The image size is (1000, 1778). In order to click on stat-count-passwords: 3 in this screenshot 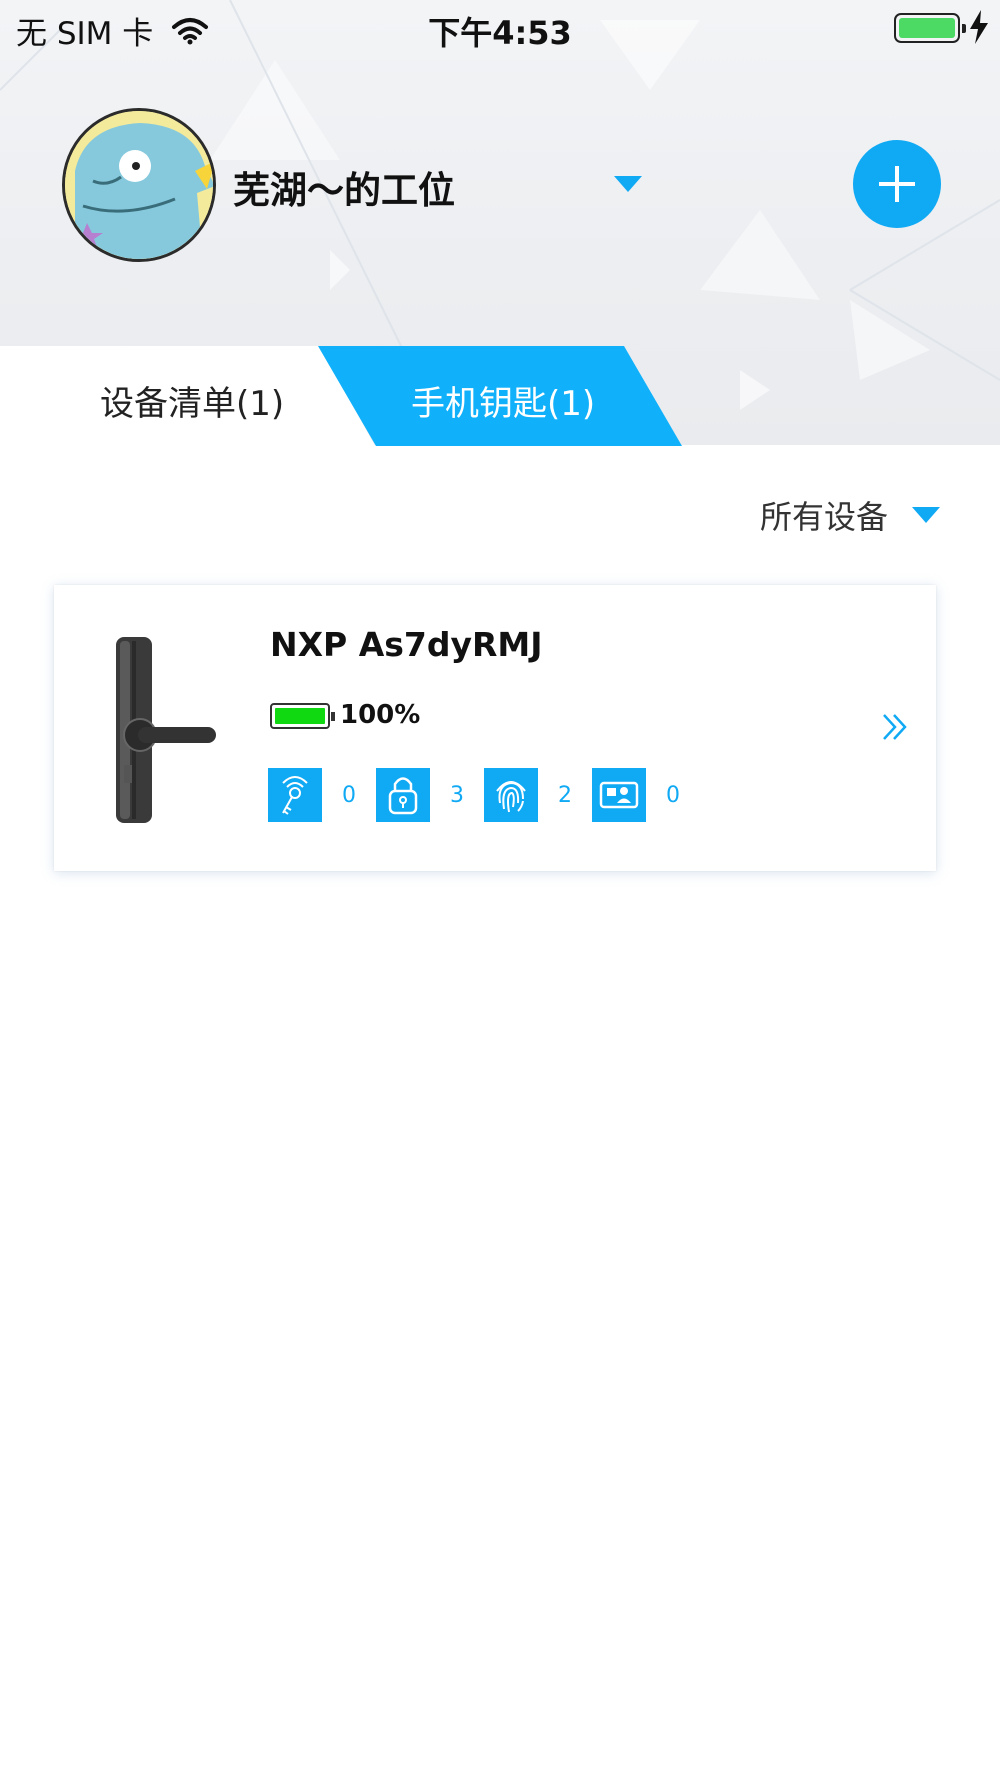, I will do `click(457, 795)`.